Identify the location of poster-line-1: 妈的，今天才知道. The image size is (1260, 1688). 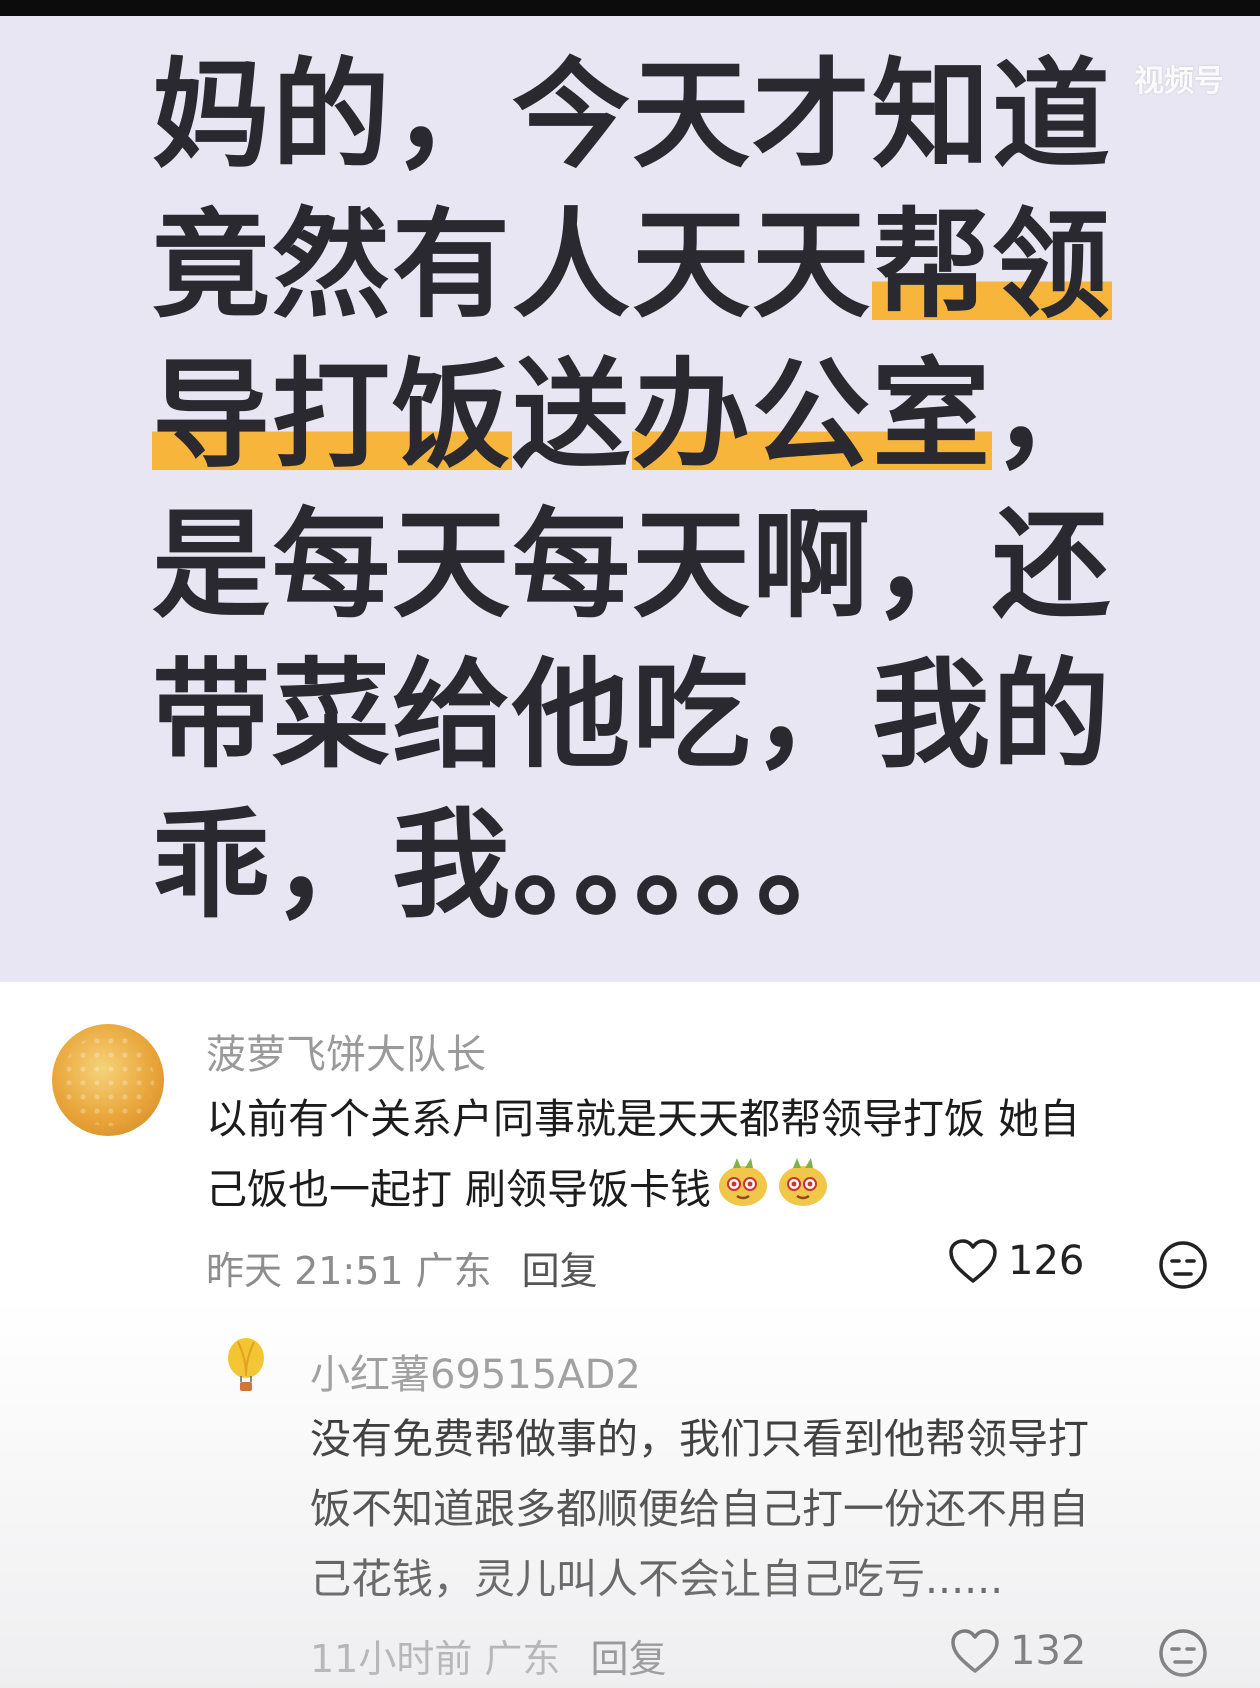
(632, 115).